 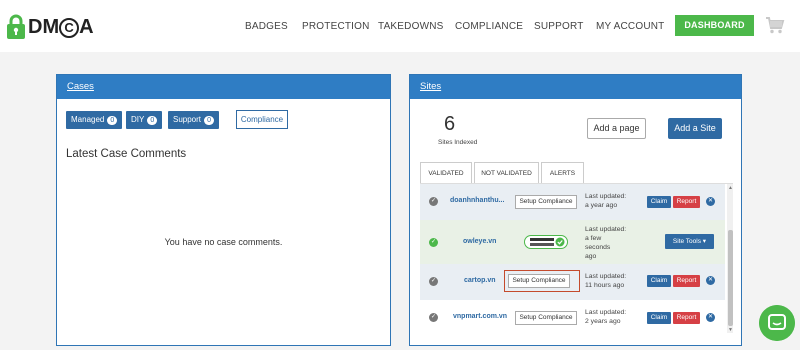 I want to click on diy-label: DIY, so click(x=138, y=119).